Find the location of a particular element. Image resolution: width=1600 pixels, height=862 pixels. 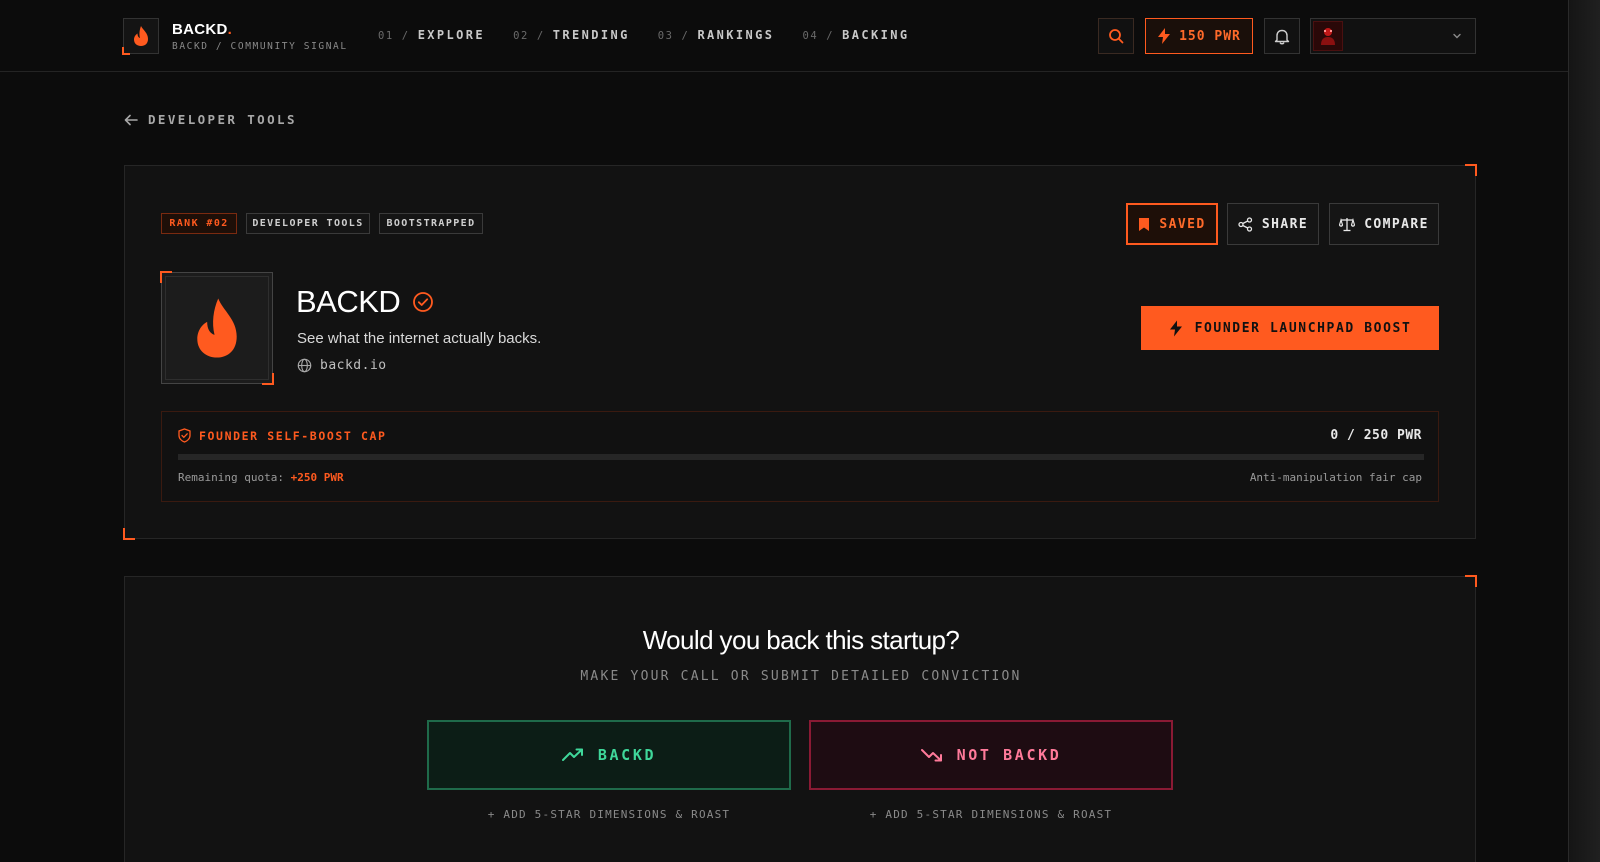

window-edge is located at coordinates (1584, 431).